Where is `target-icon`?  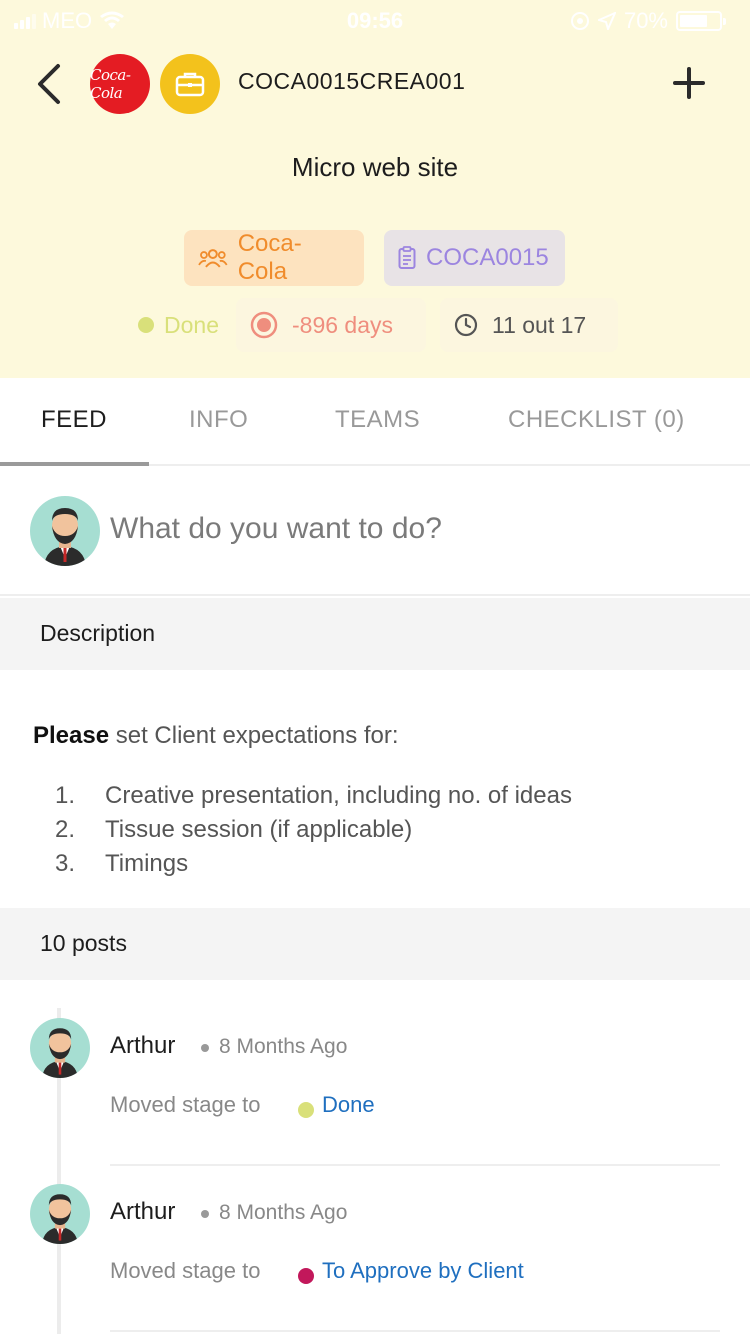 target-icon is located at coordinates (264, 325).